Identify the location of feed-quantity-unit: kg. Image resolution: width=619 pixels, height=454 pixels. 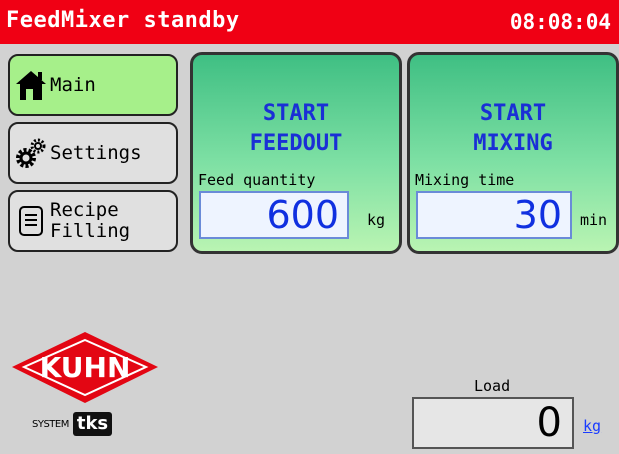
(376, 220).